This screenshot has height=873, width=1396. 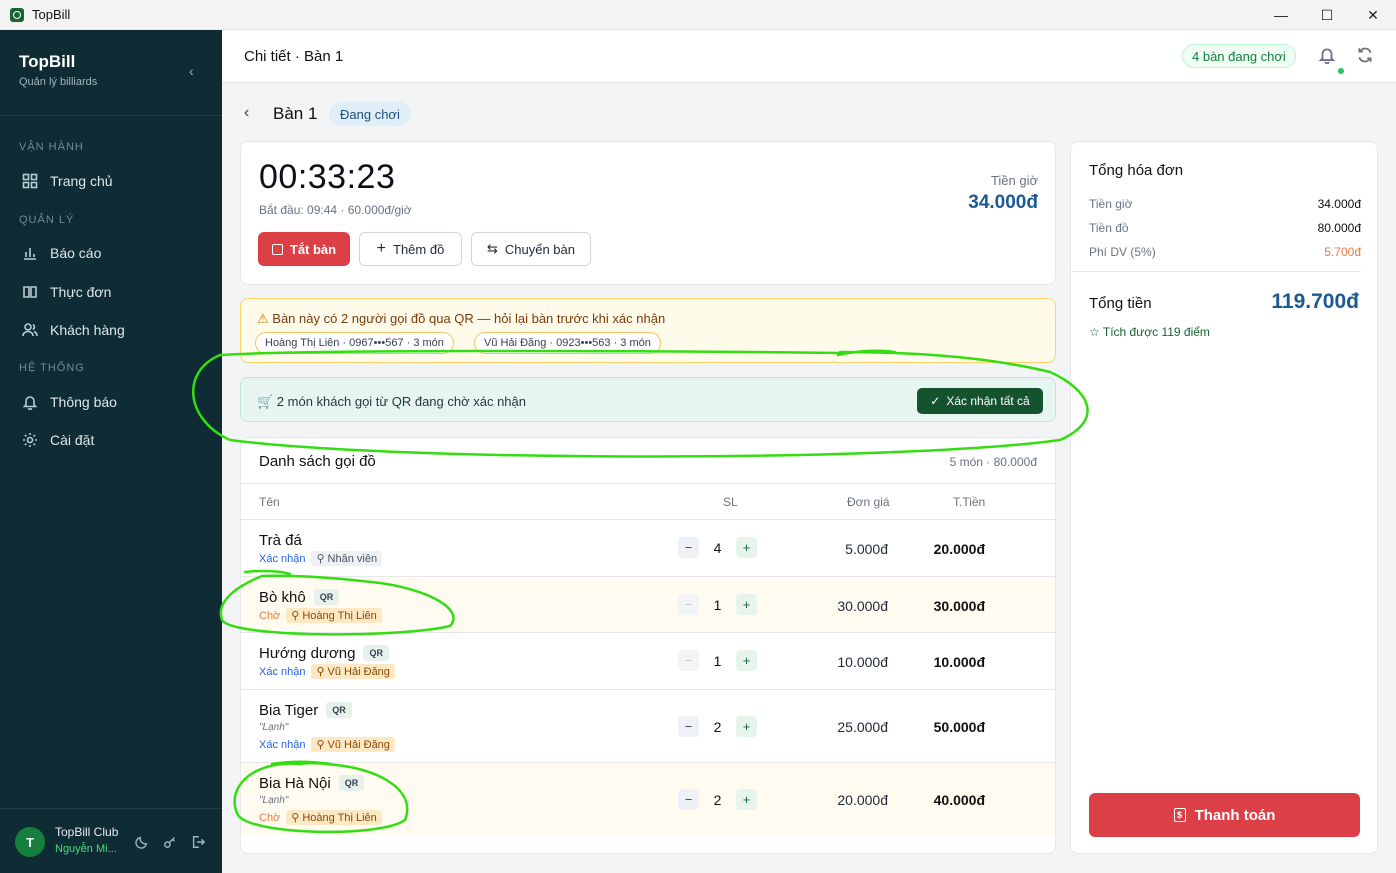 What do you see at coordinates (47, 220) in the screenshot?
I see `section-label-manage: QUẢN LÝ` at bounding box center [47, 220].